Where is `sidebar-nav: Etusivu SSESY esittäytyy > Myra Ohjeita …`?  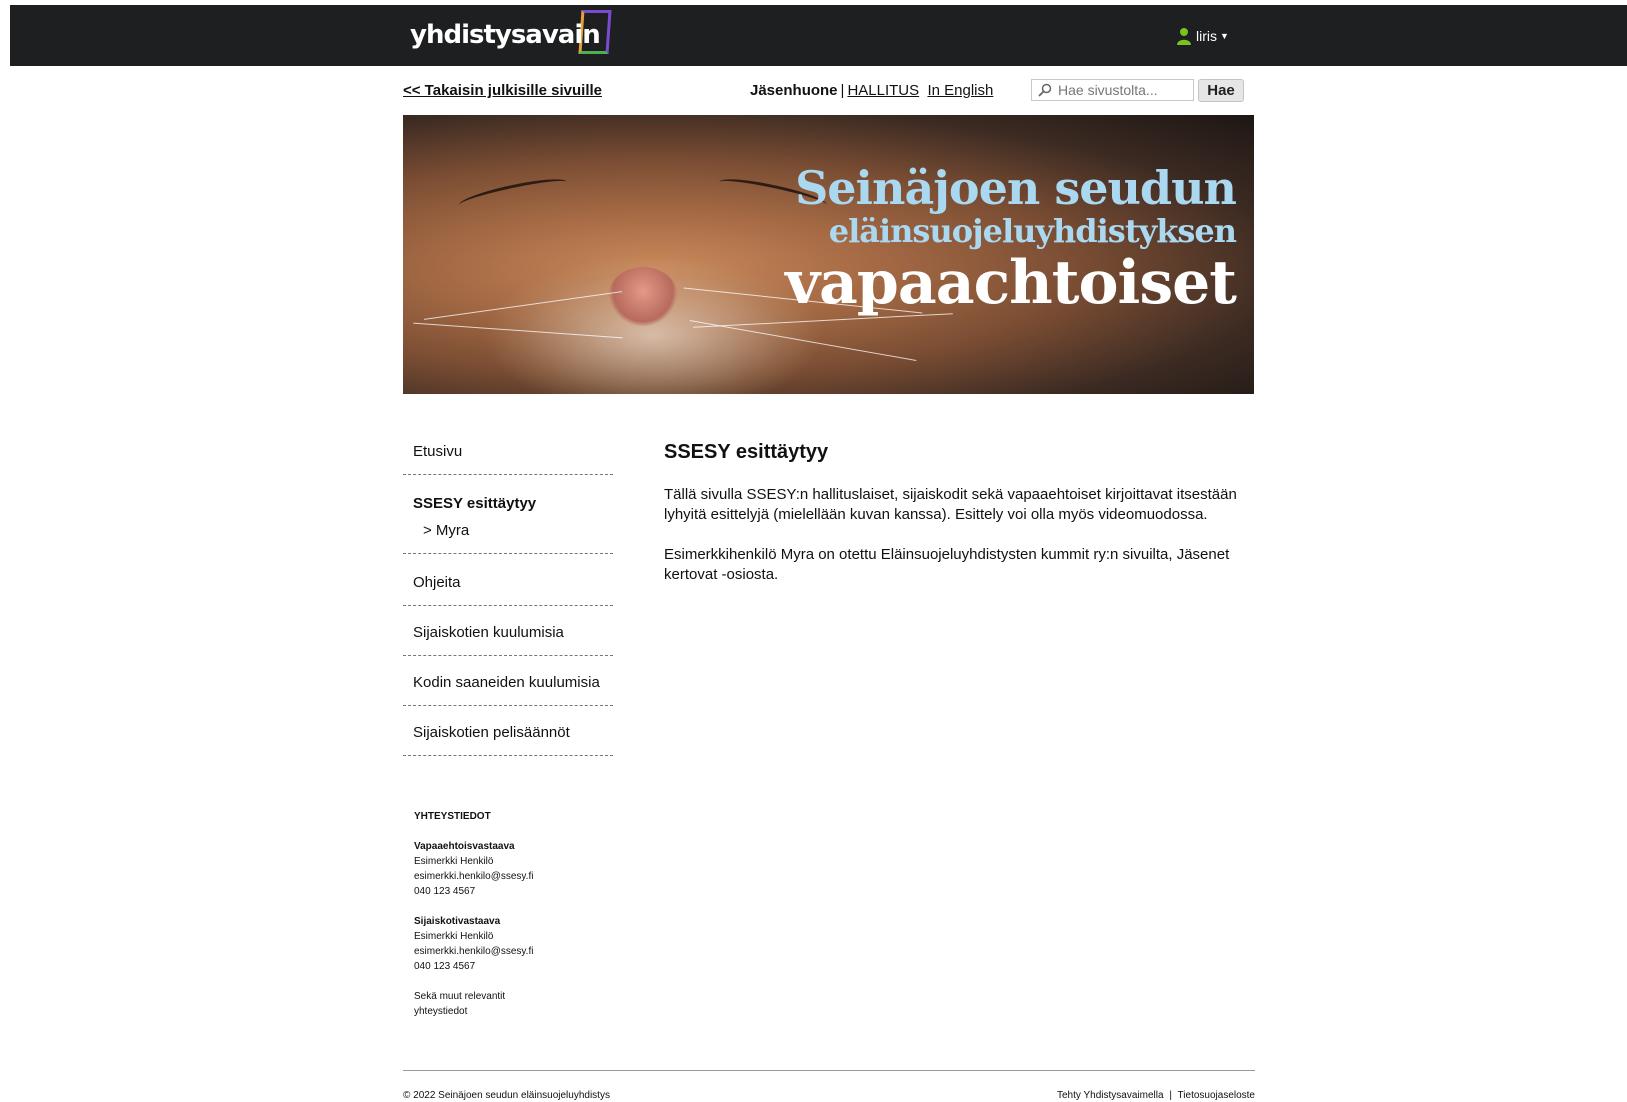
sidebar-nav: Etusivu SSESY esittäytyy > Myra Ohjeita … is located at coordinates (508, 593).